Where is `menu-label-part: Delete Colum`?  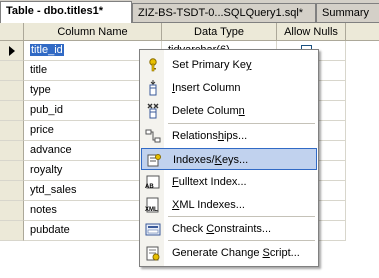
menu-label-part: Delete Colum is located at coordinates (205, 111).